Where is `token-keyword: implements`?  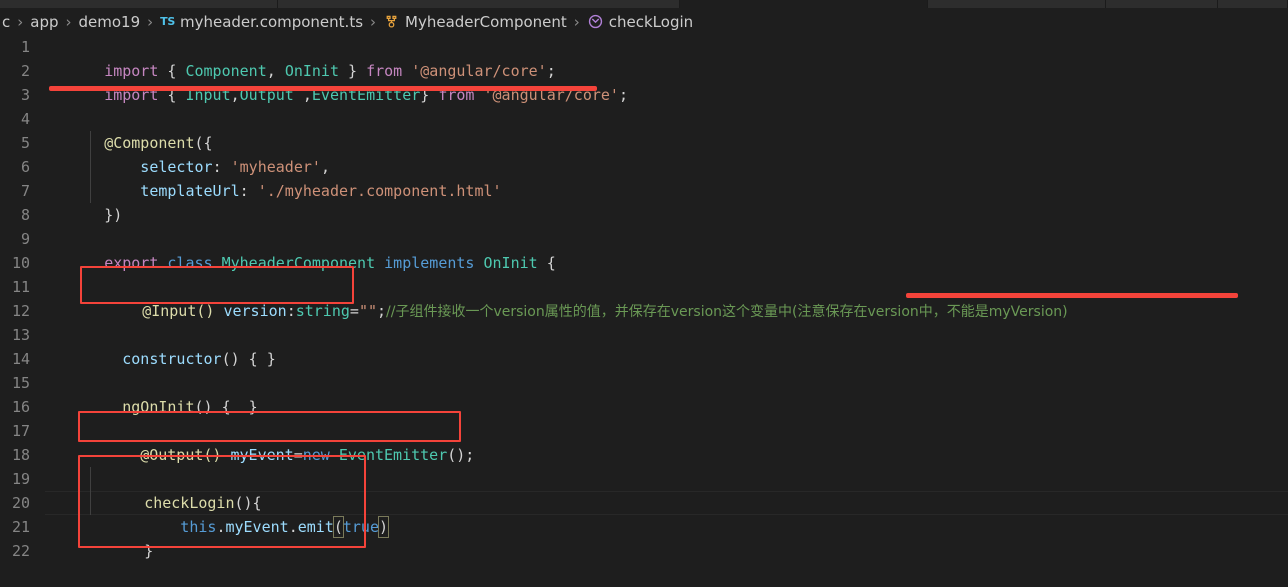 token-keyword: implements is located at coordinates (429, 263).